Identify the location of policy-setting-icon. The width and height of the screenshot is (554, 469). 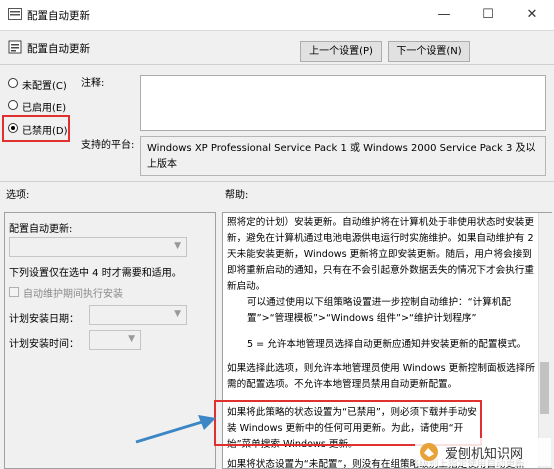
(15, 47).